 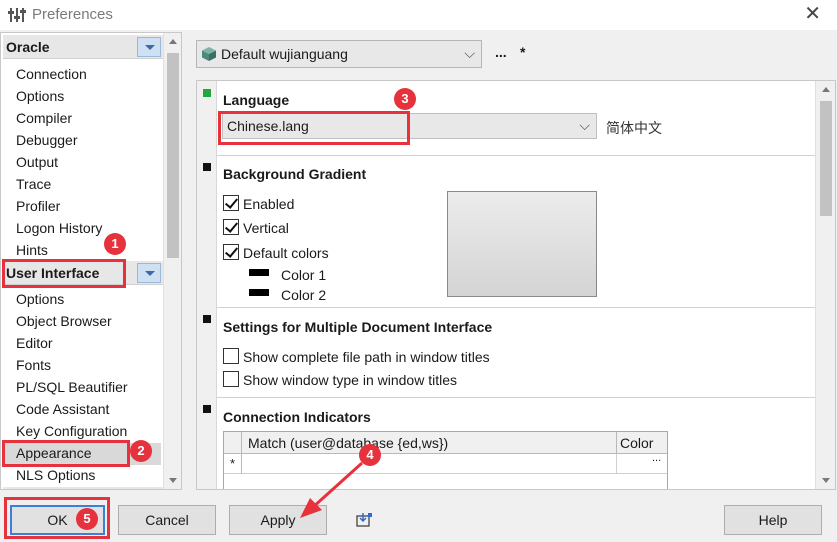 What do you see at coordinates (34, 343) in the screenshot?
I see `nav-item-editor: Editor` at bounding box center [34, 343].